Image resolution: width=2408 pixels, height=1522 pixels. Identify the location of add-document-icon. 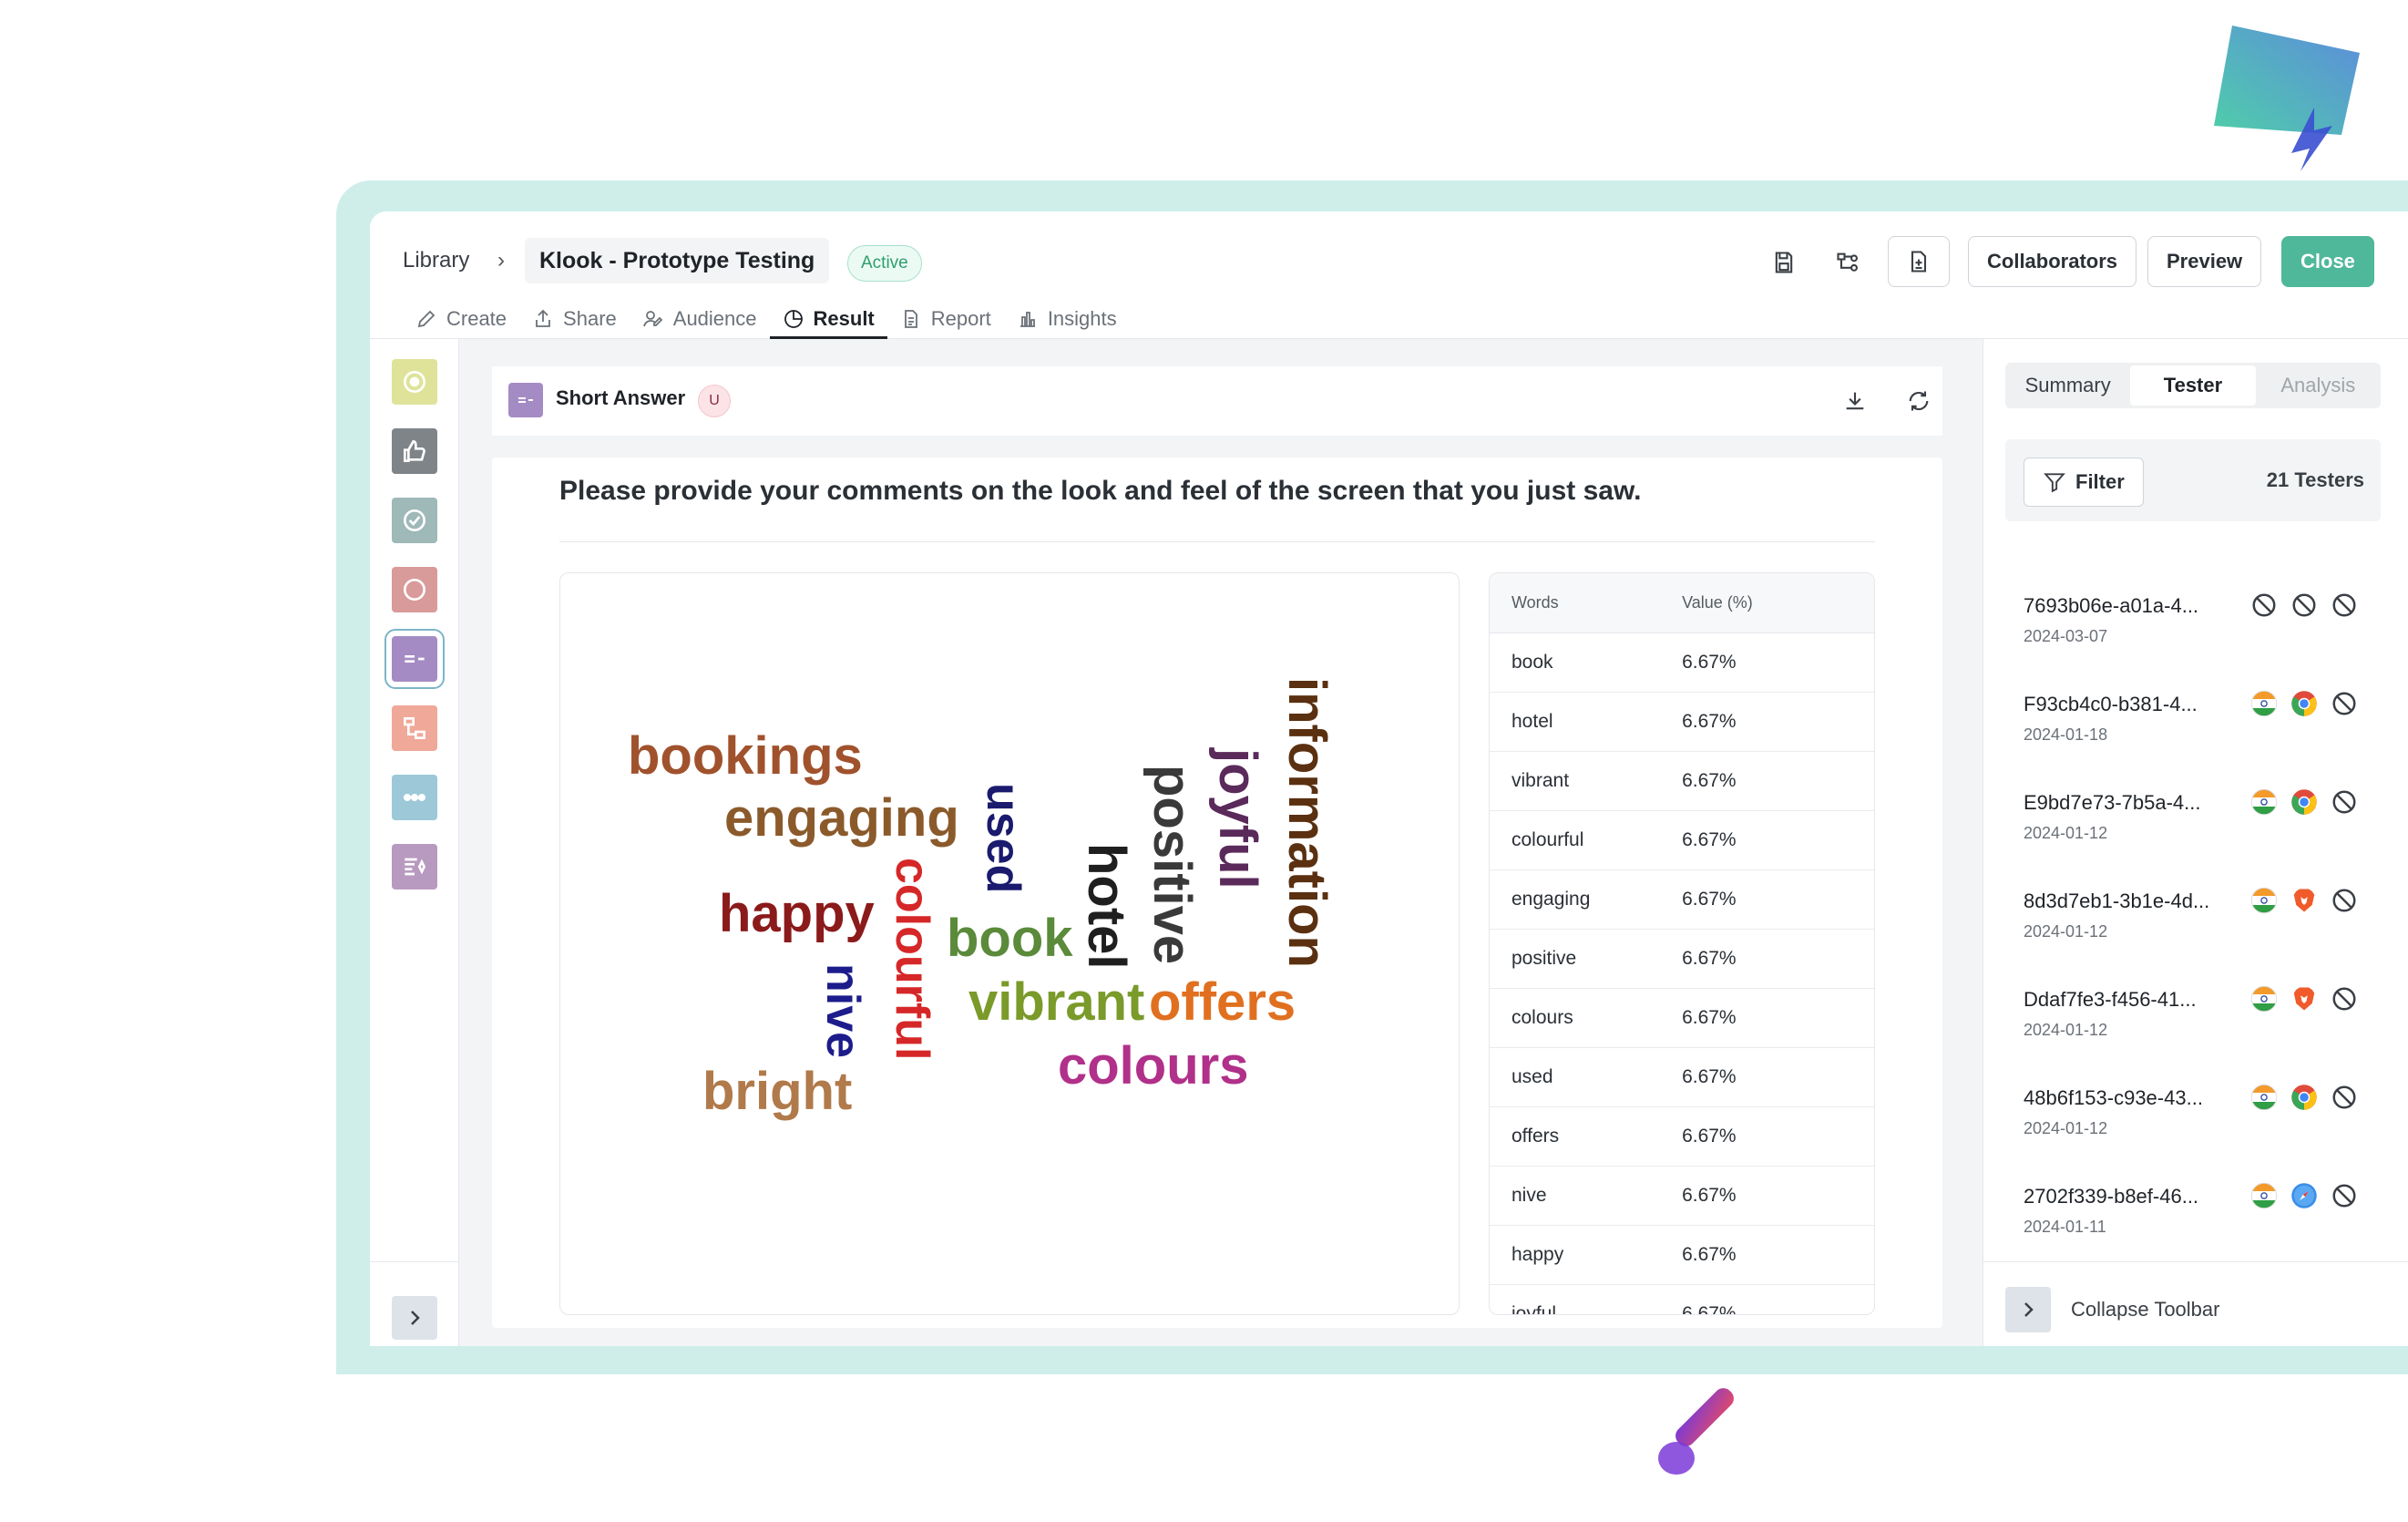
(1919, 261).